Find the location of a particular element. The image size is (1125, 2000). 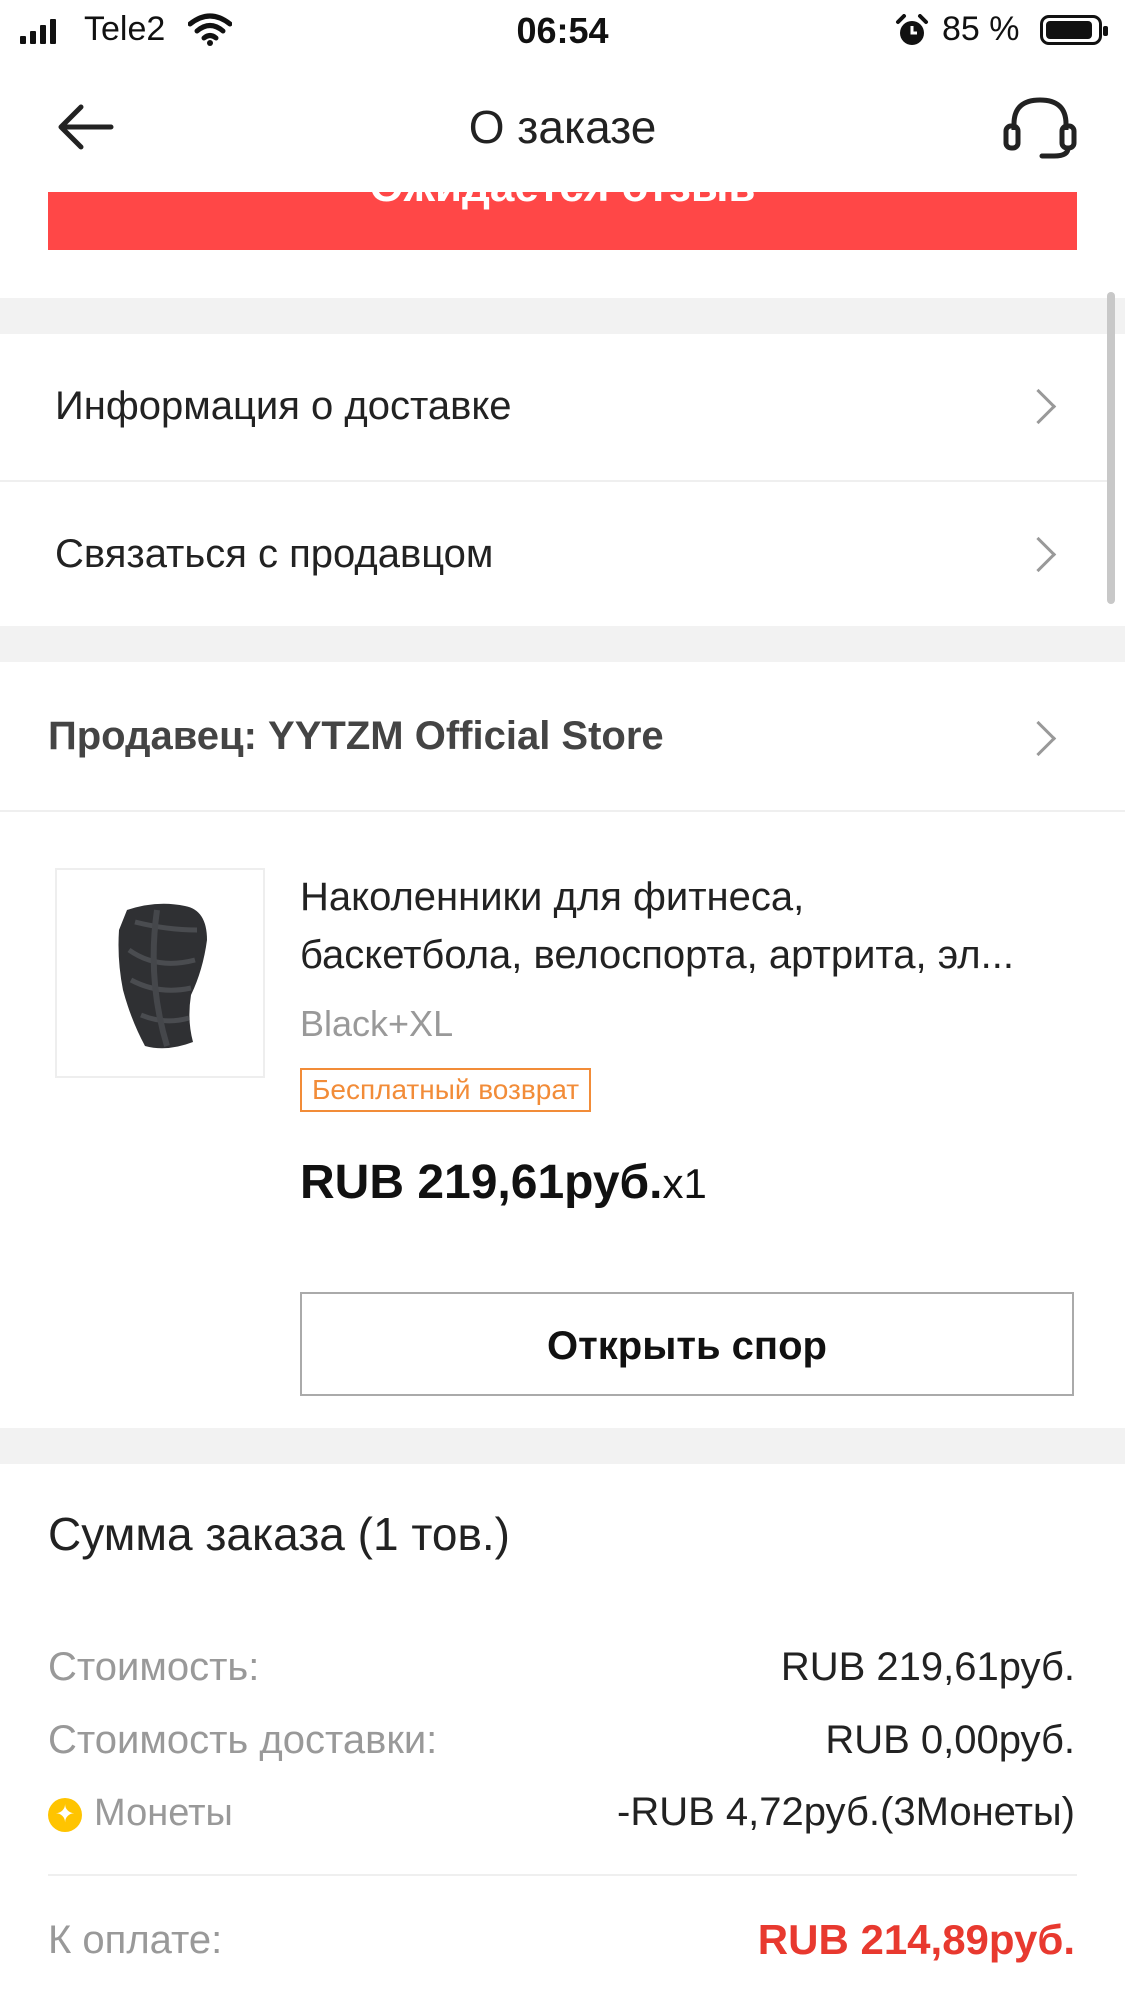

store-name: Продавец: YYTZM Official Store is located at coordinates (356, 736).